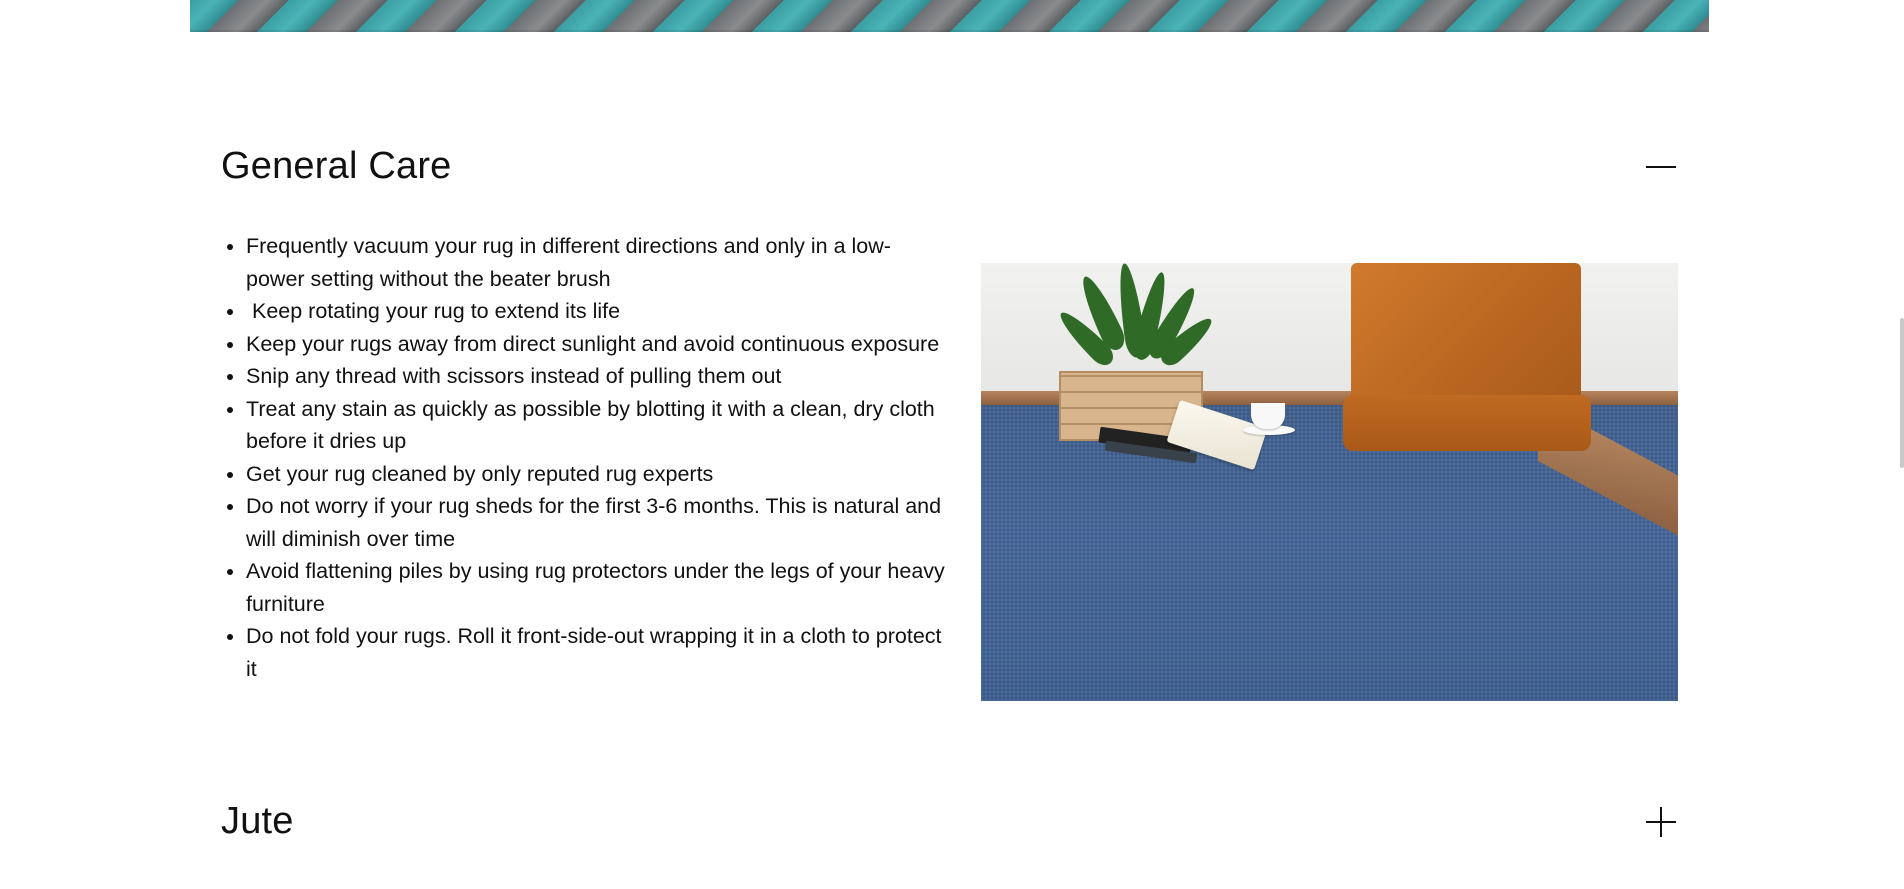 The width and height of the screenshot is (1904, 889). I want to click on page-scrollbar, so click(1901, 444).